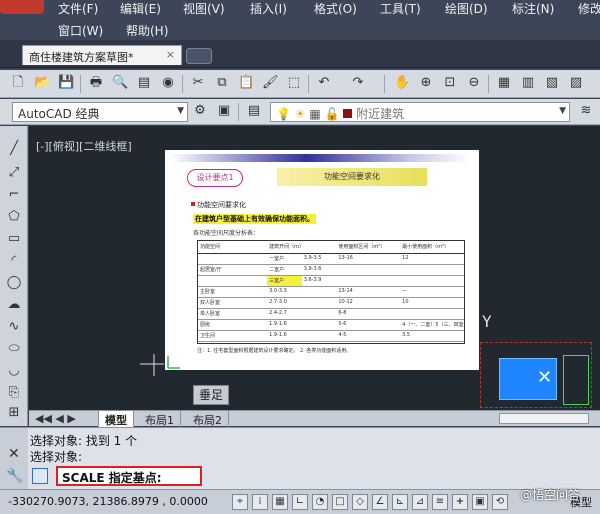  Describe the element at coordinates (402, 83) in the screenshot. I see `pan-hand-icon: ✋` at that location.